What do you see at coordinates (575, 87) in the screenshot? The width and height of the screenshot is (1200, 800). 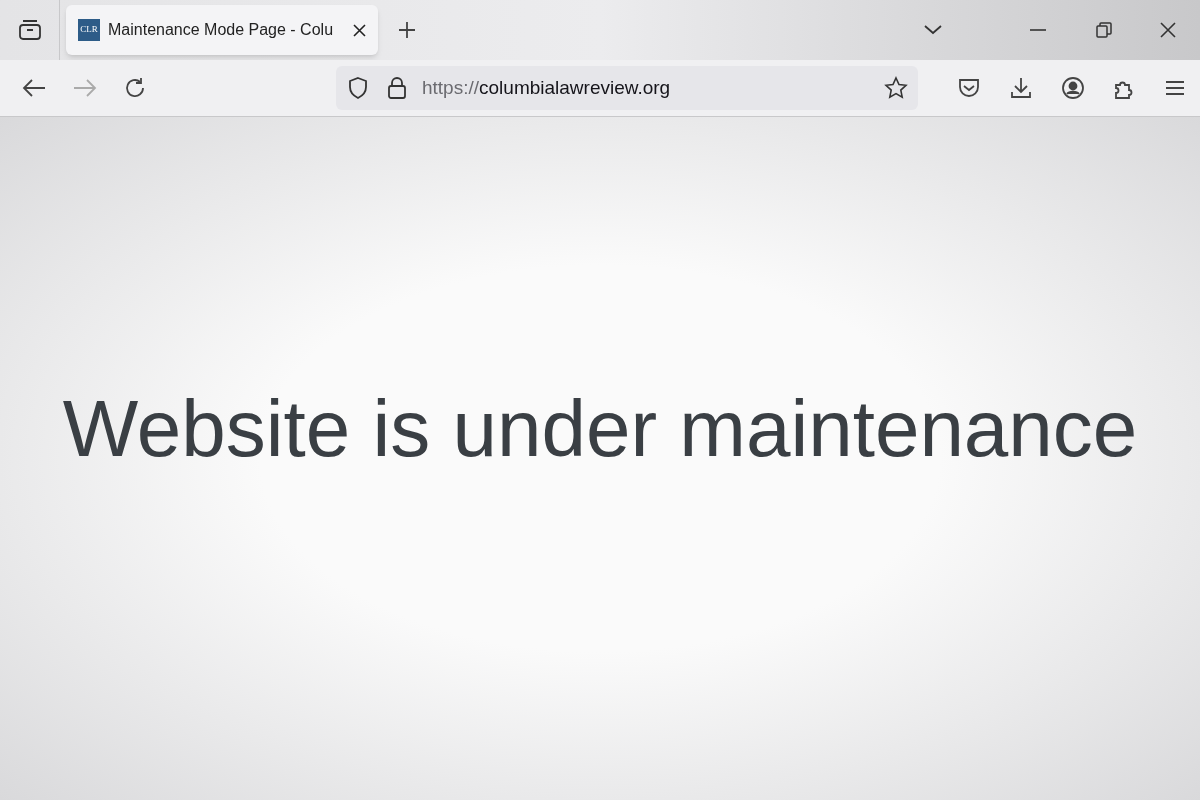 I see `url-host: columbialawreview.org` at bounding box center [575, 87].